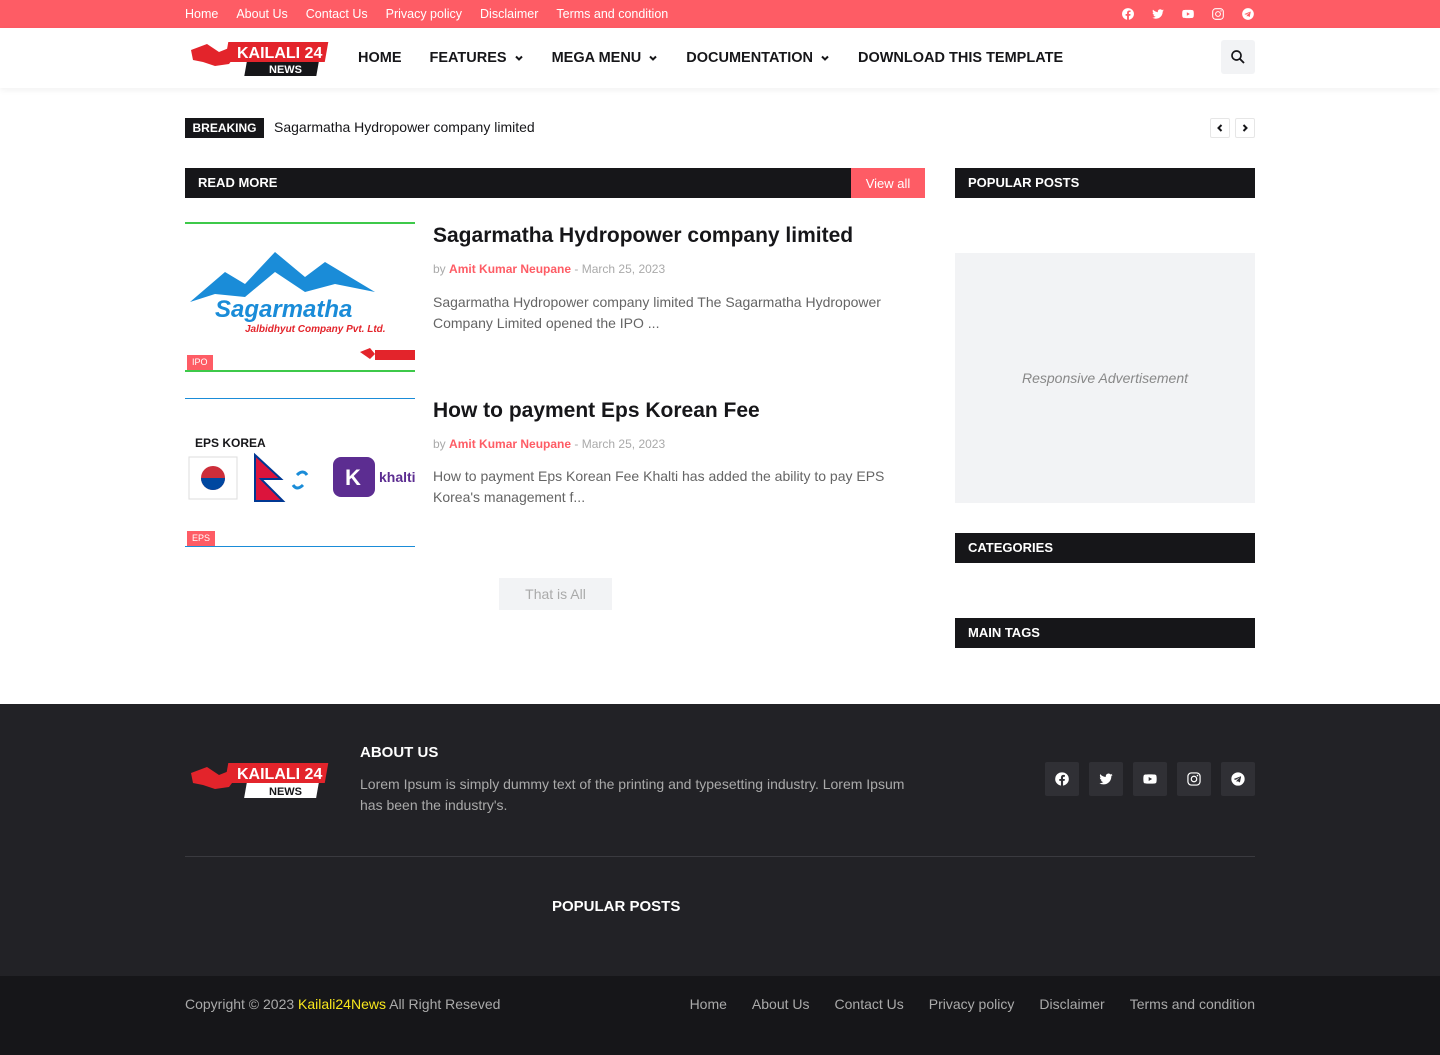 This screenshot has width=1440, height=1055. What do you see at coordinates (201, 538) in the screenshot?
I see `category-badge: EPS` at bounding box center [201, 538].